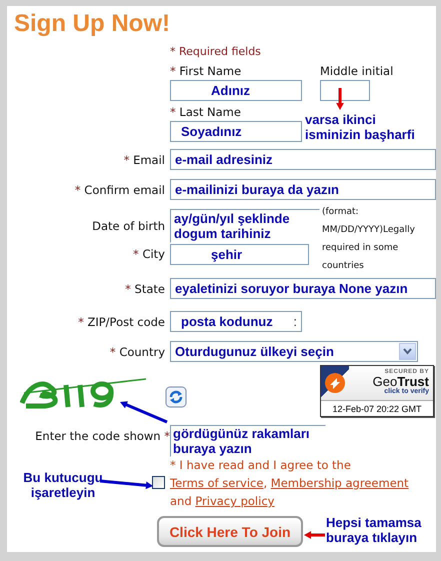 The image size is (441, 561). Describe the element at coordinates (339, 483) in the screenshot. I see `policy-link: Membership agreement` at that location.